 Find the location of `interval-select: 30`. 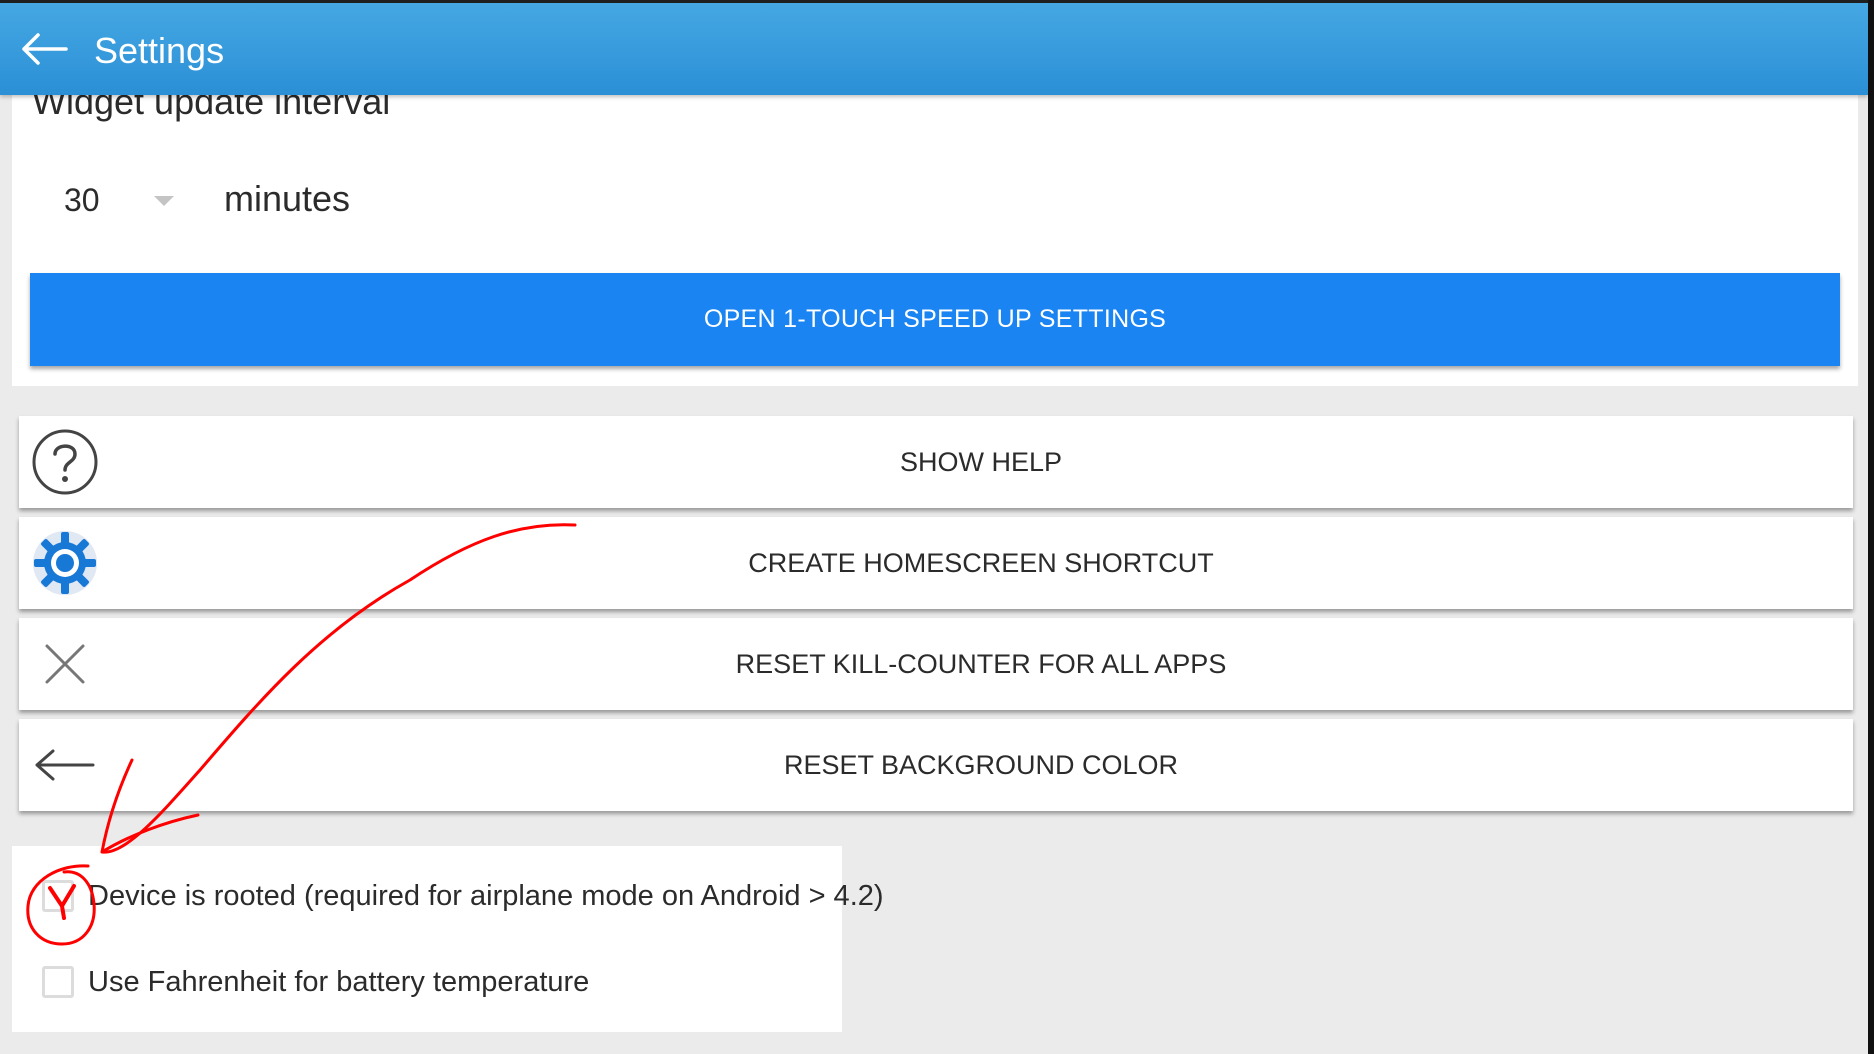

interval-select: 30 is located at coordinates (82, 200).